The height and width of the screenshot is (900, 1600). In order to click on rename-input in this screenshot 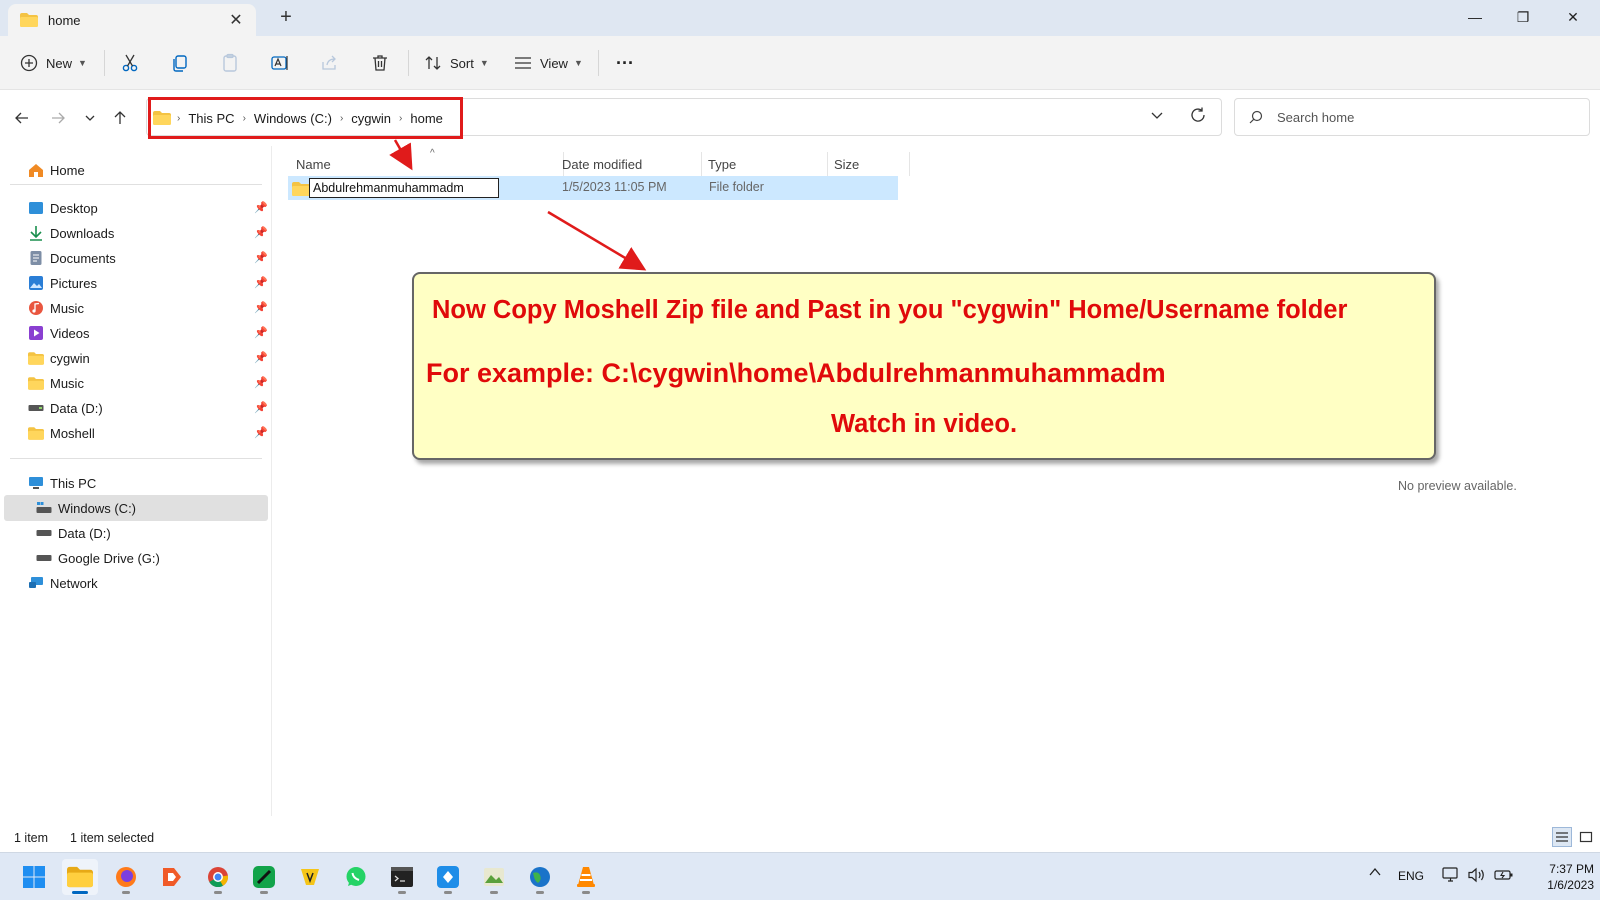, I will do `click(404, 188)`.